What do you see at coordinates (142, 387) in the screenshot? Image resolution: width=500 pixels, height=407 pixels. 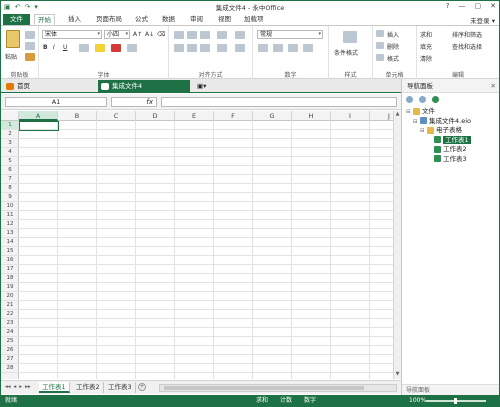 I see `add-sheet-icon: +` at bounding box center [142, 387].